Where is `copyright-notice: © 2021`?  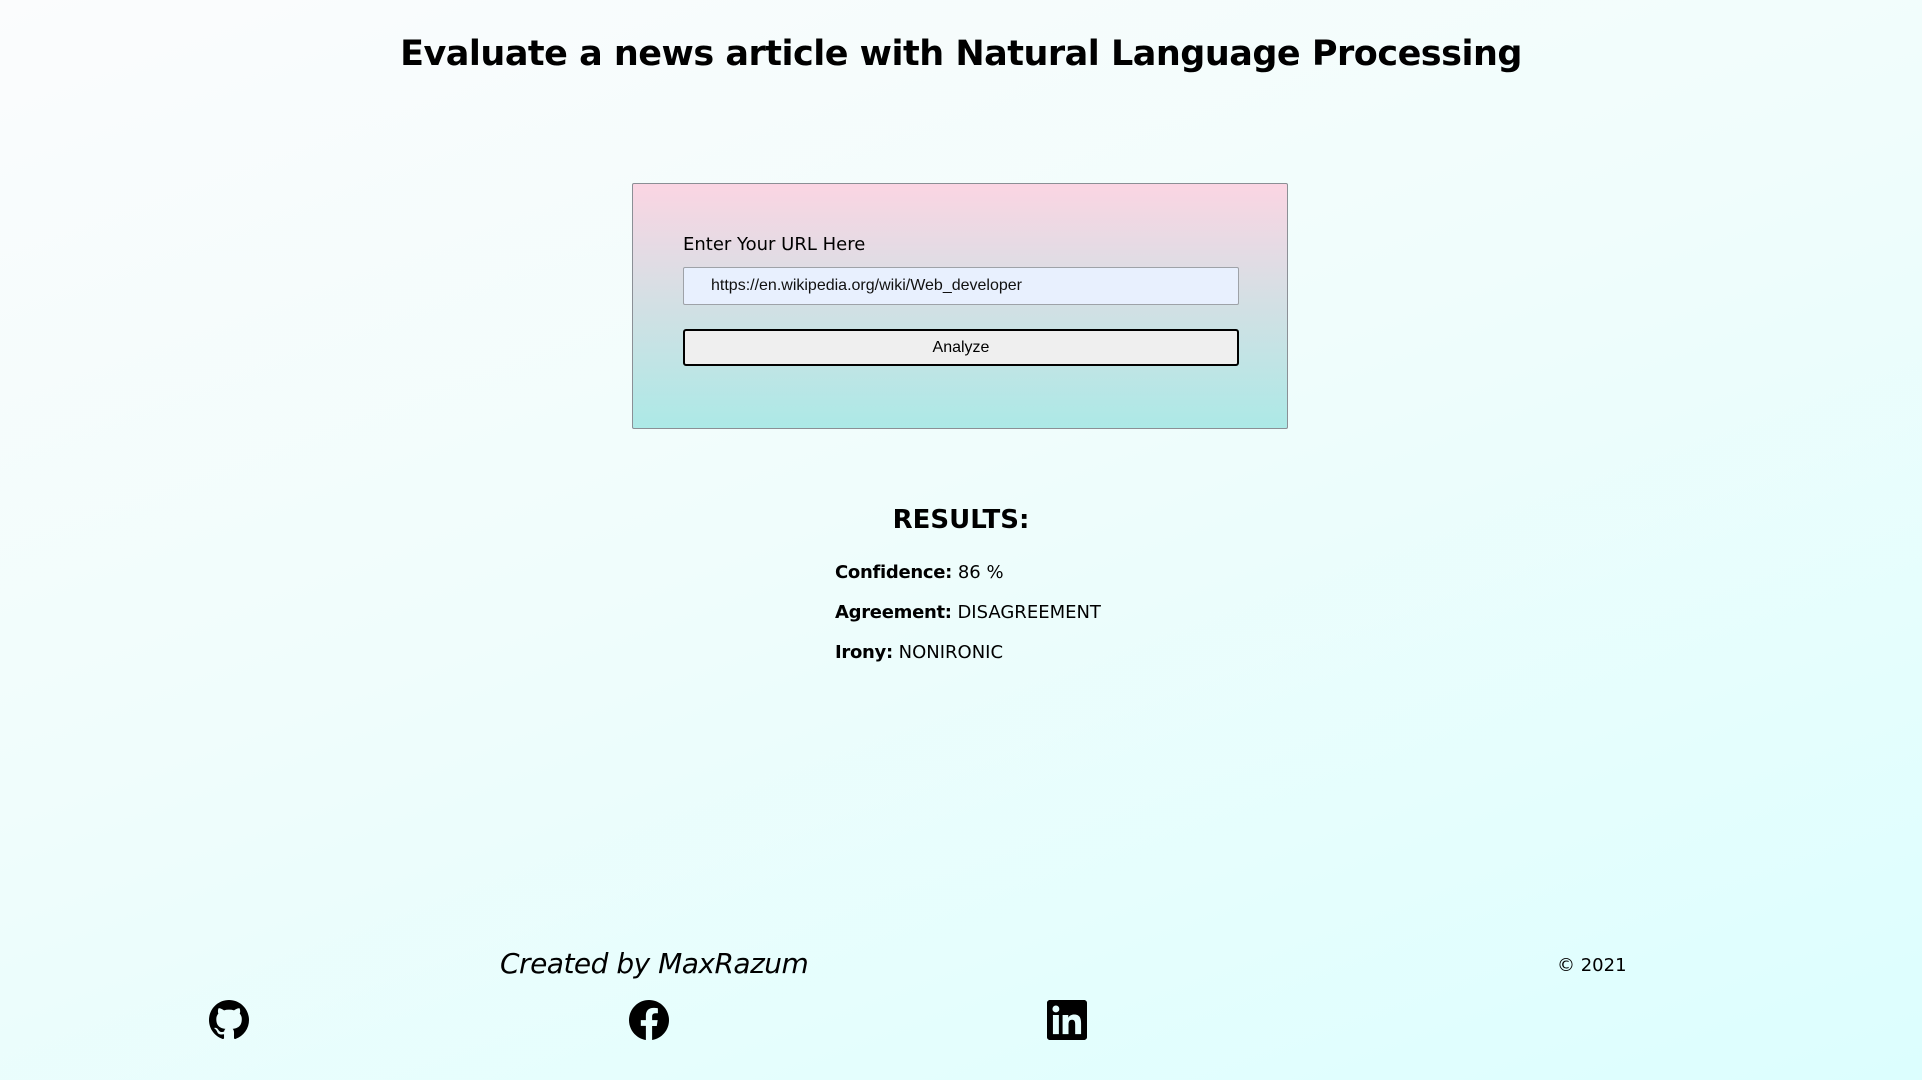 copyright-notice: © 2021 is located at coordinates (1592, 965).